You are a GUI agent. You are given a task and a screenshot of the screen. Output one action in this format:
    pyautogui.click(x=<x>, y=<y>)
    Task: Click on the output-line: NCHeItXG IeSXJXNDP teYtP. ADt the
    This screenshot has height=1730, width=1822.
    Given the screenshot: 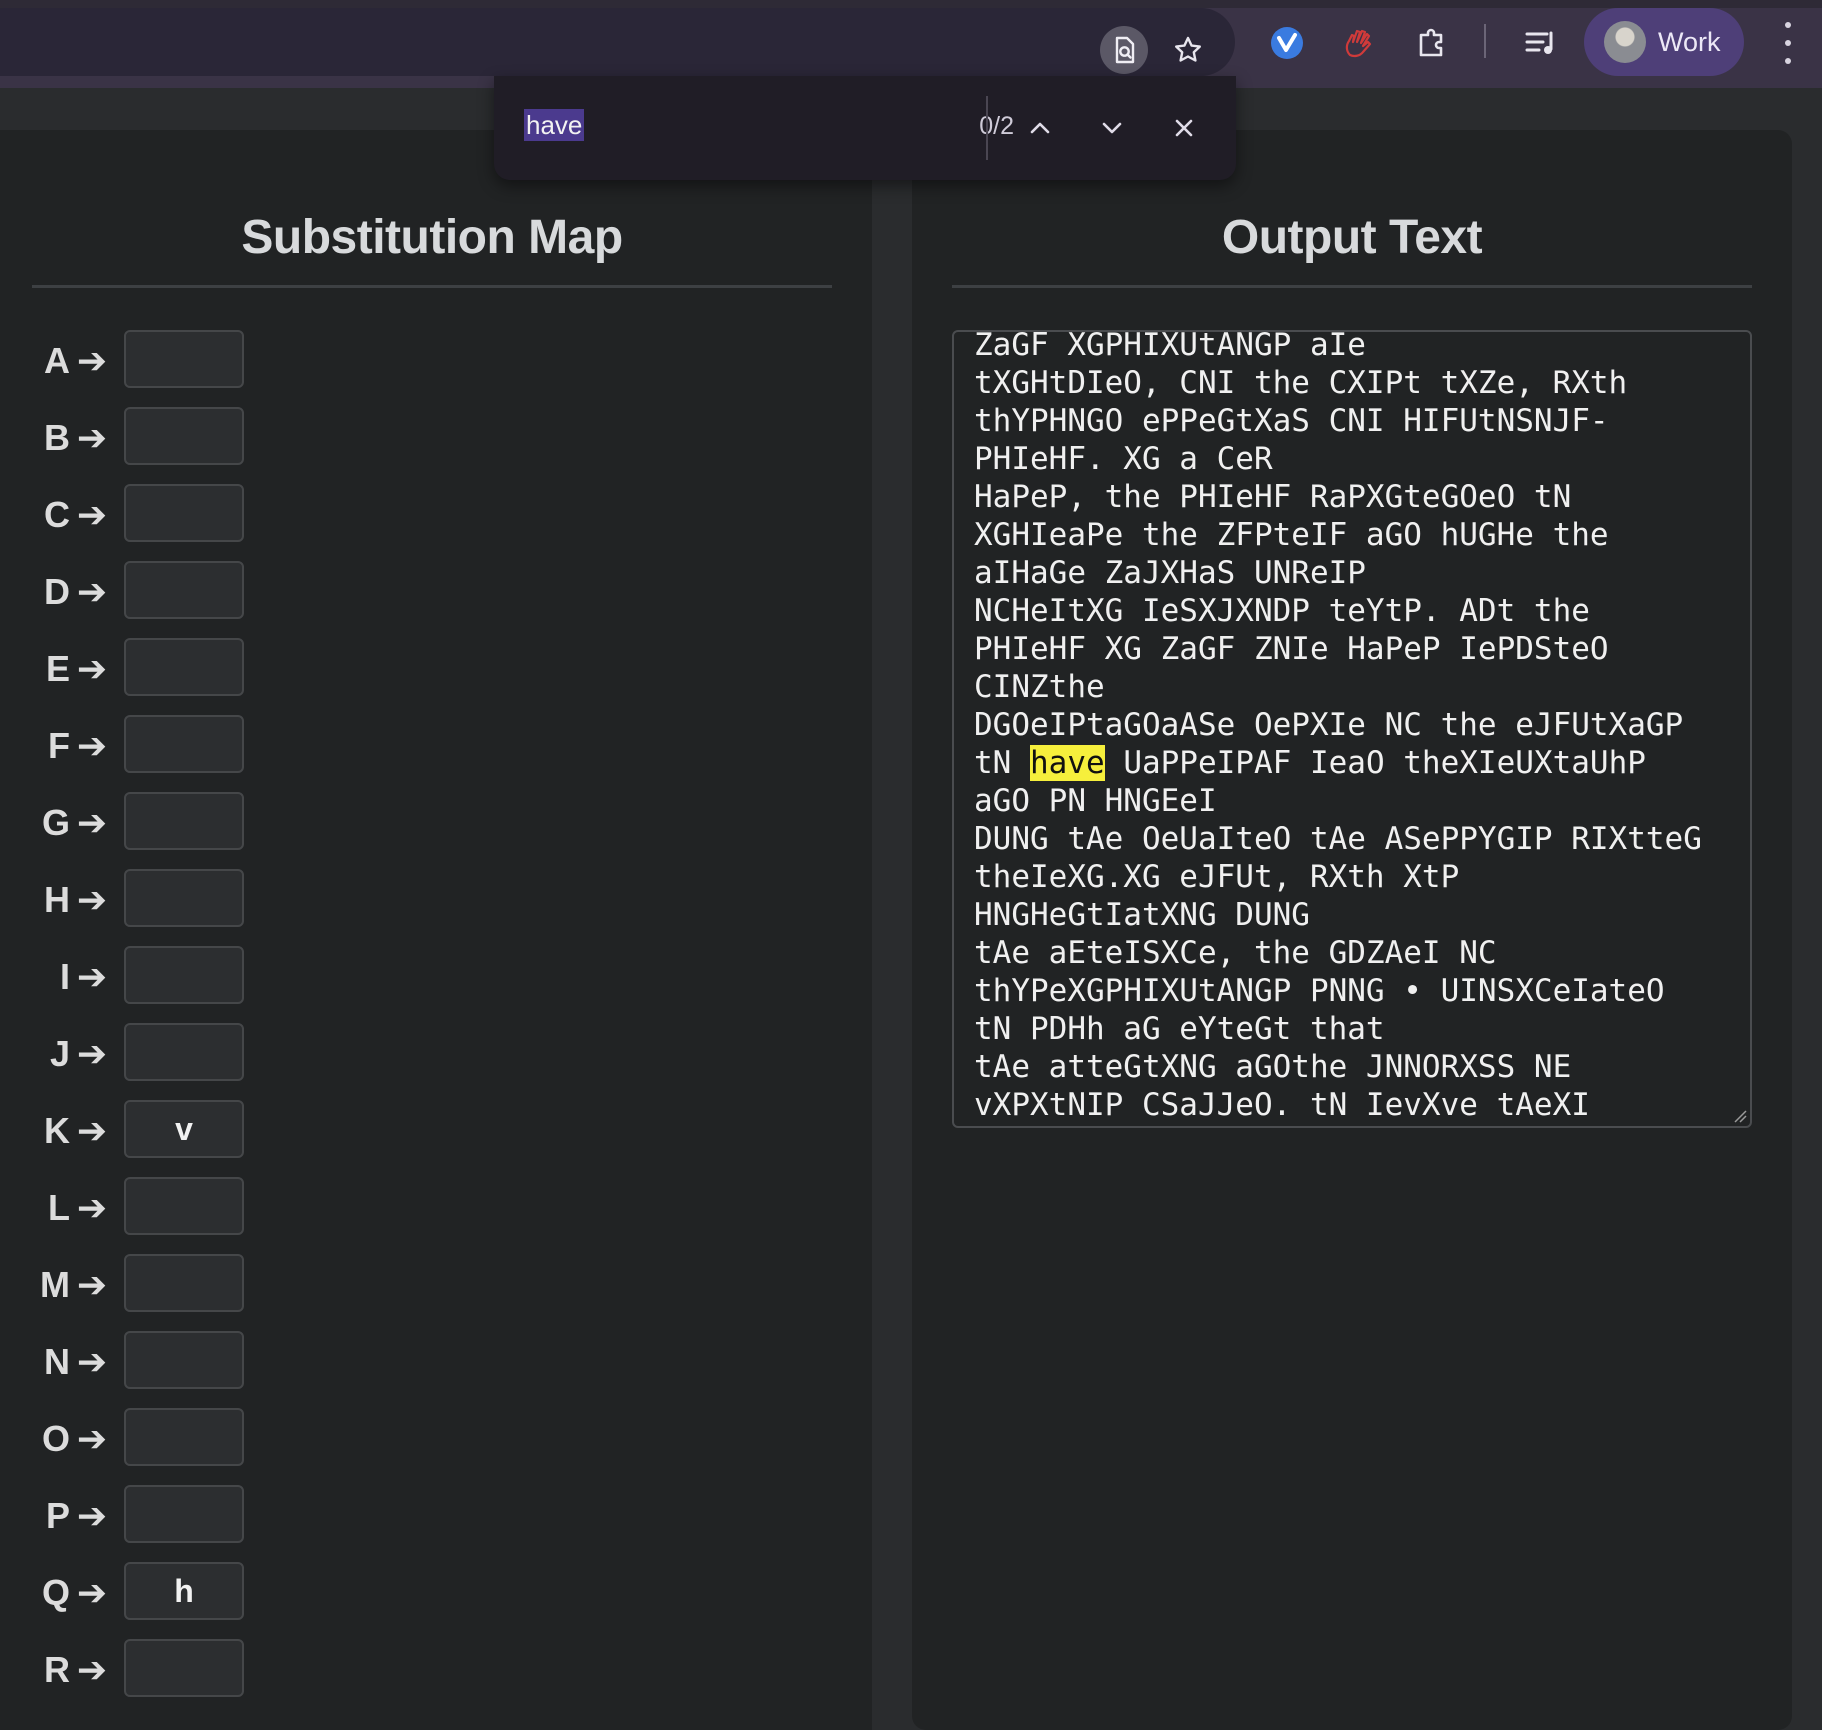 What is the action you would take?
    pyautogui.click(x=1282, y=611)
    